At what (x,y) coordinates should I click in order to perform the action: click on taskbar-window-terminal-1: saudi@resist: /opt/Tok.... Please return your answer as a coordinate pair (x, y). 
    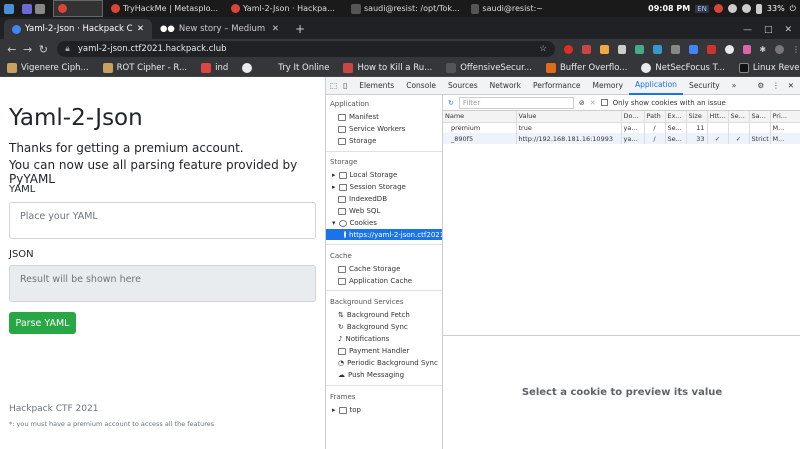
    Looking at the image, I should click on (407, 8).